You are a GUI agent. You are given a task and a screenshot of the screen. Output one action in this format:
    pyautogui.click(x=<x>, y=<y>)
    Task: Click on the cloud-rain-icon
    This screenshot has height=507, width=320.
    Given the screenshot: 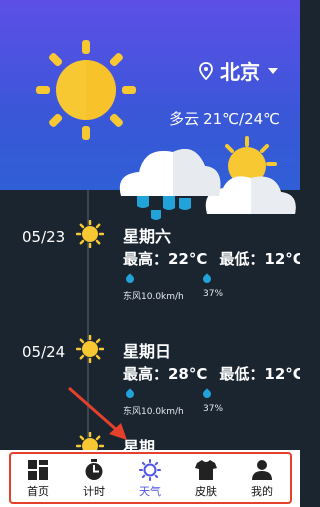 What is the action you would take?
    pyautogui.click(x=207, y=178)
    